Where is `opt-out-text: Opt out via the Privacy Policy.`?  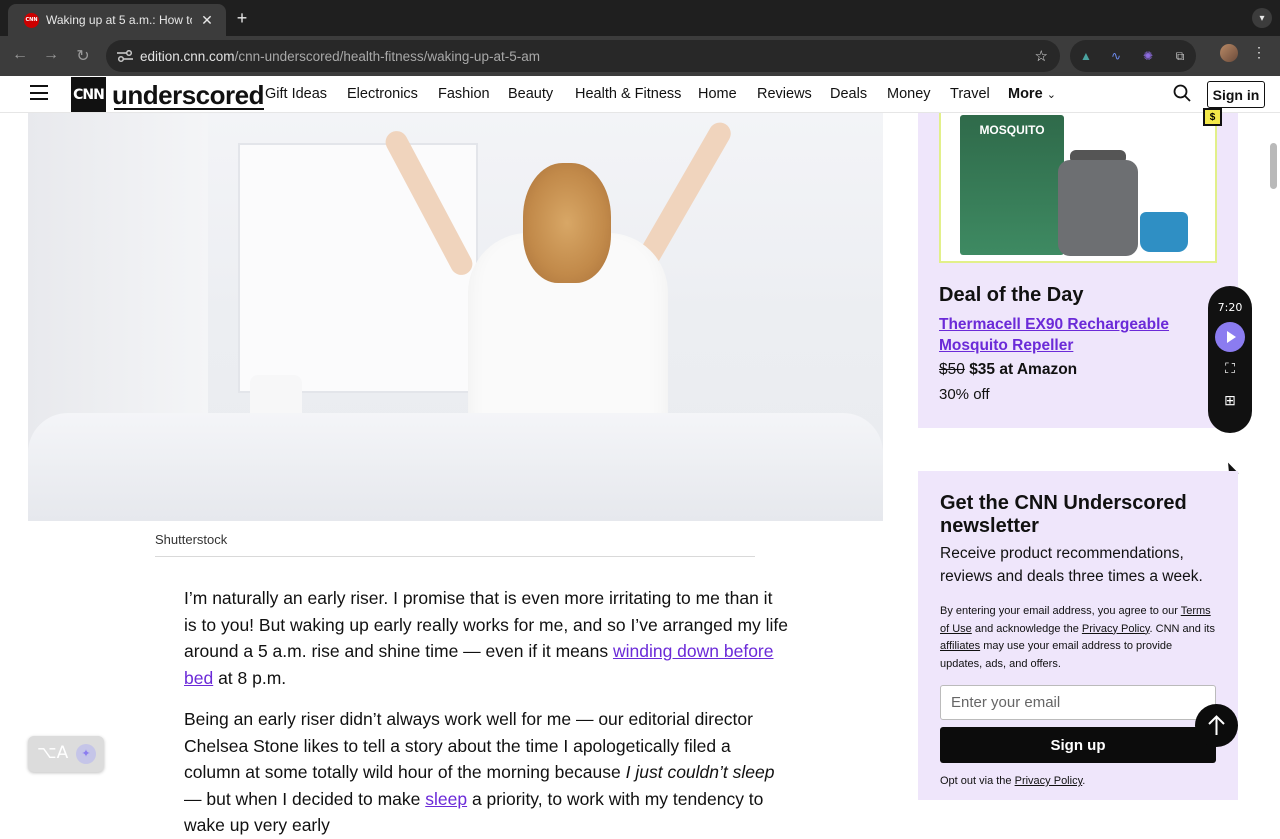
opt-out-text: Opt out via the Privacy Policy. is located at coordinates (1012, 781).